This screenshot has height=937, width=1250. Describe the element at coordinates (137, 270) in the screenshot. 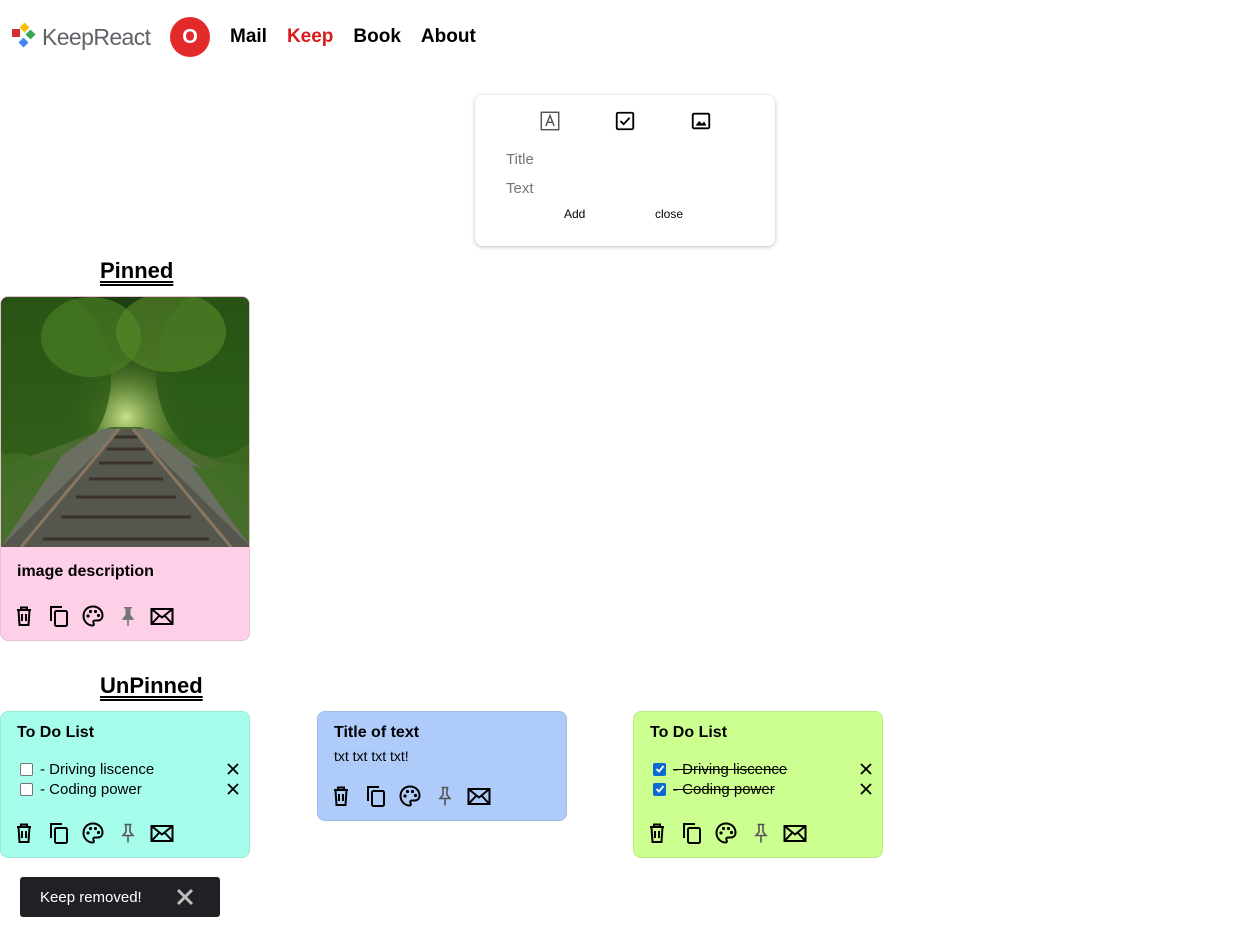

I see `pinned-heading: Pinned` at that location.